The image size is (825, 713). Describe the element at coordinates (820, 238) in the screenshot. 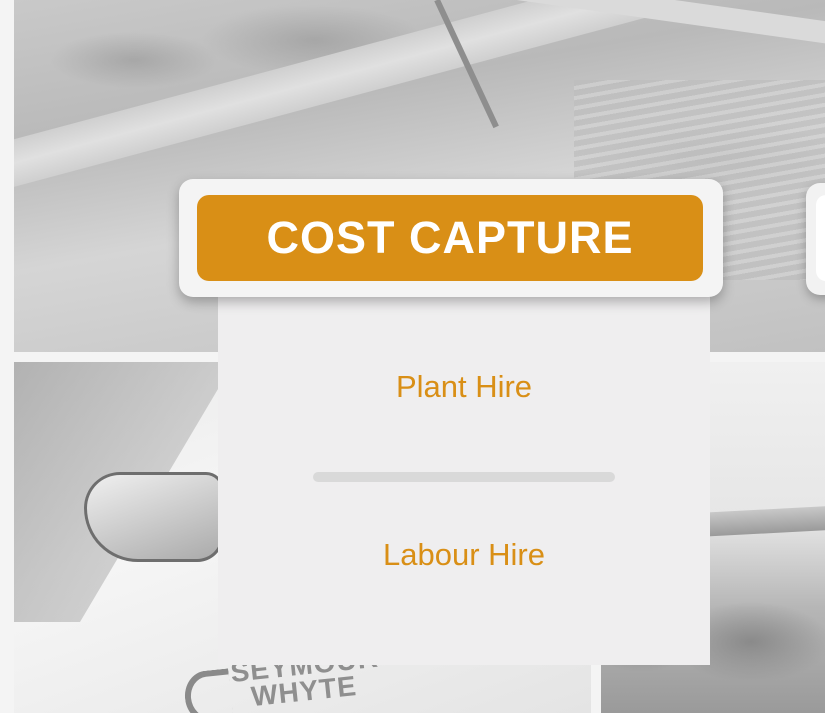

I see `next-category-card-inner` at that location.